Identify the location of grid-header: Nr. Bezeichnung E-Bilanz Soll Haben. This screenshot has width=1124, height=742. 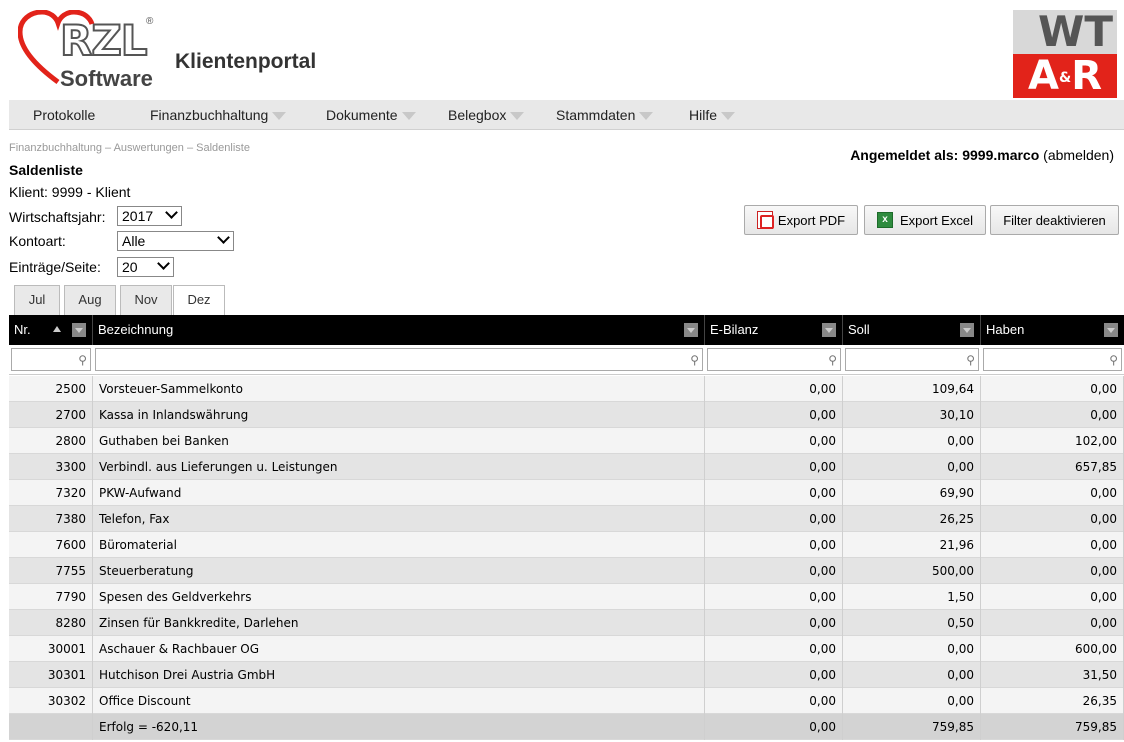
(566, 330).